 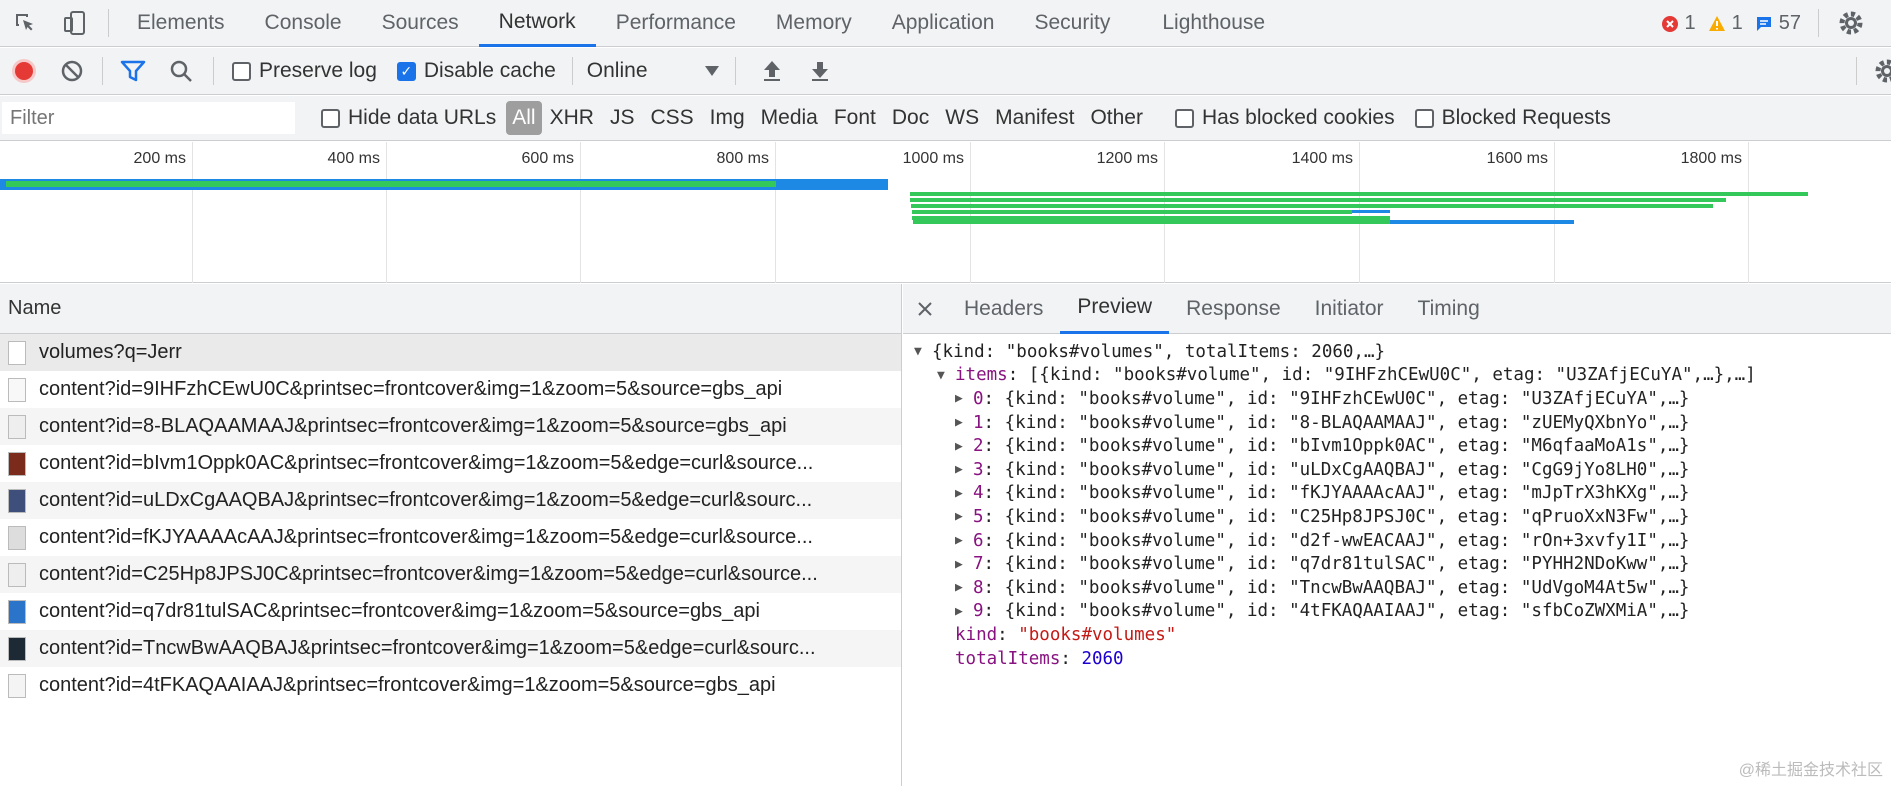 I want to click on name-column-label: Name, so click(x=35, y=308).